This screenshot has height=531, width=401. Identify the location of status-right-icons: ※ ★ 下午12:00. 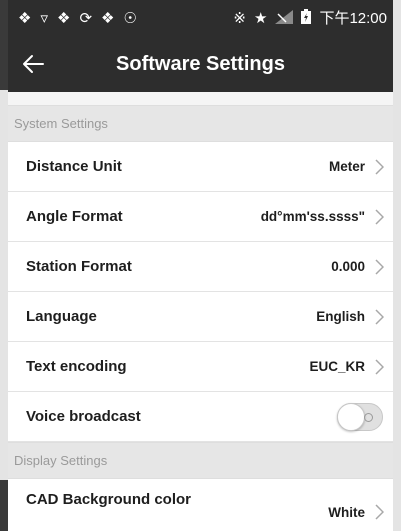
(310, 18).